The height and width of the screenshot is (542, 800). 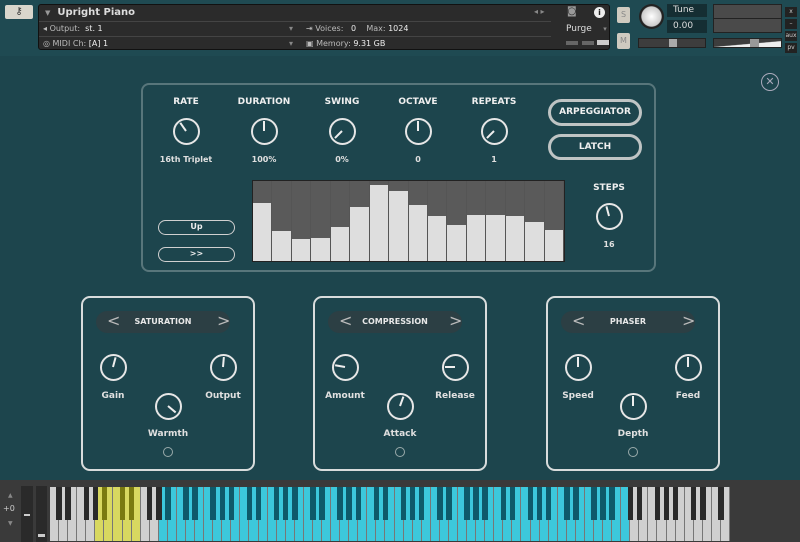 What do you see at coordinates (73, 29) in the screenshot?
I see `output-selector: ◂ Output: st. 1` at bounding box center [73, 29].